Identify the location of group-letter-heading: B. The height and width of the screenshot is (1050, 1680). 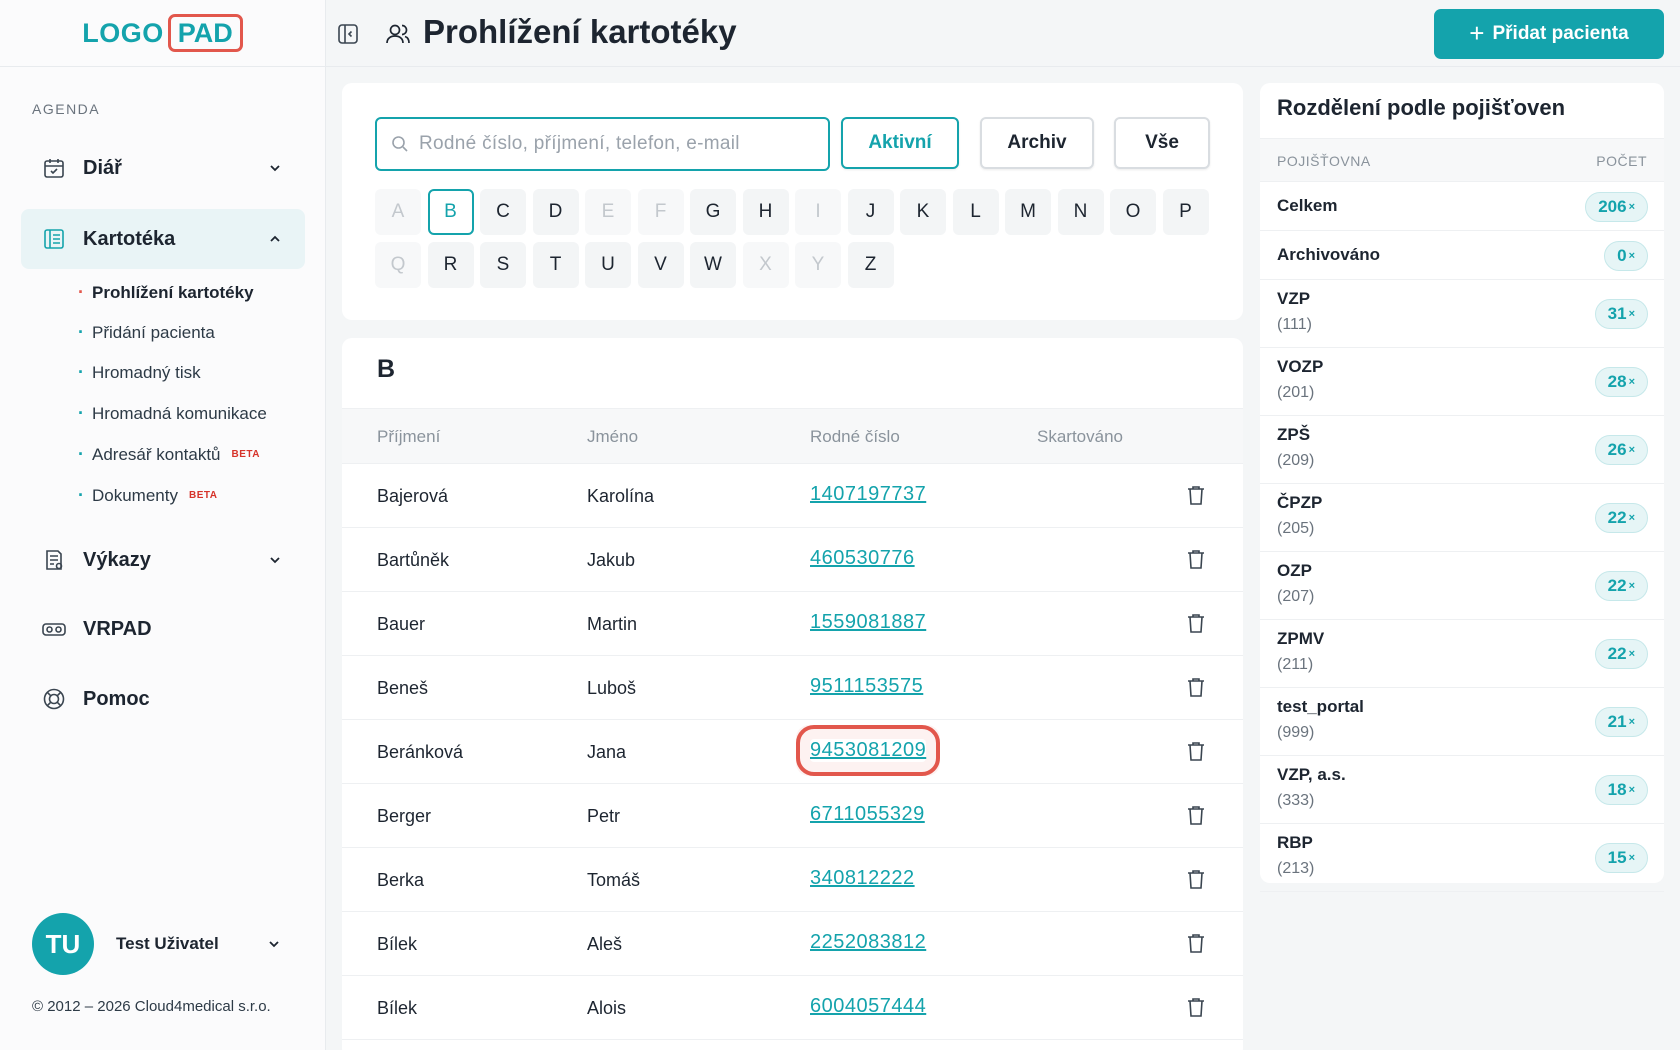
(386, 369).